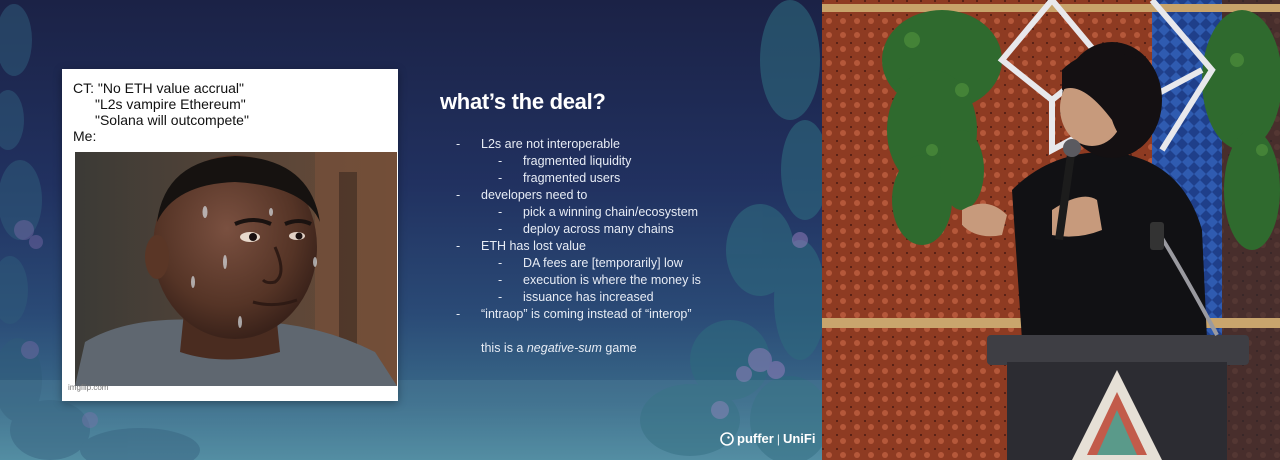  I want to click on meme-line: "L2s vampire Ethereum", so click(170, 104).